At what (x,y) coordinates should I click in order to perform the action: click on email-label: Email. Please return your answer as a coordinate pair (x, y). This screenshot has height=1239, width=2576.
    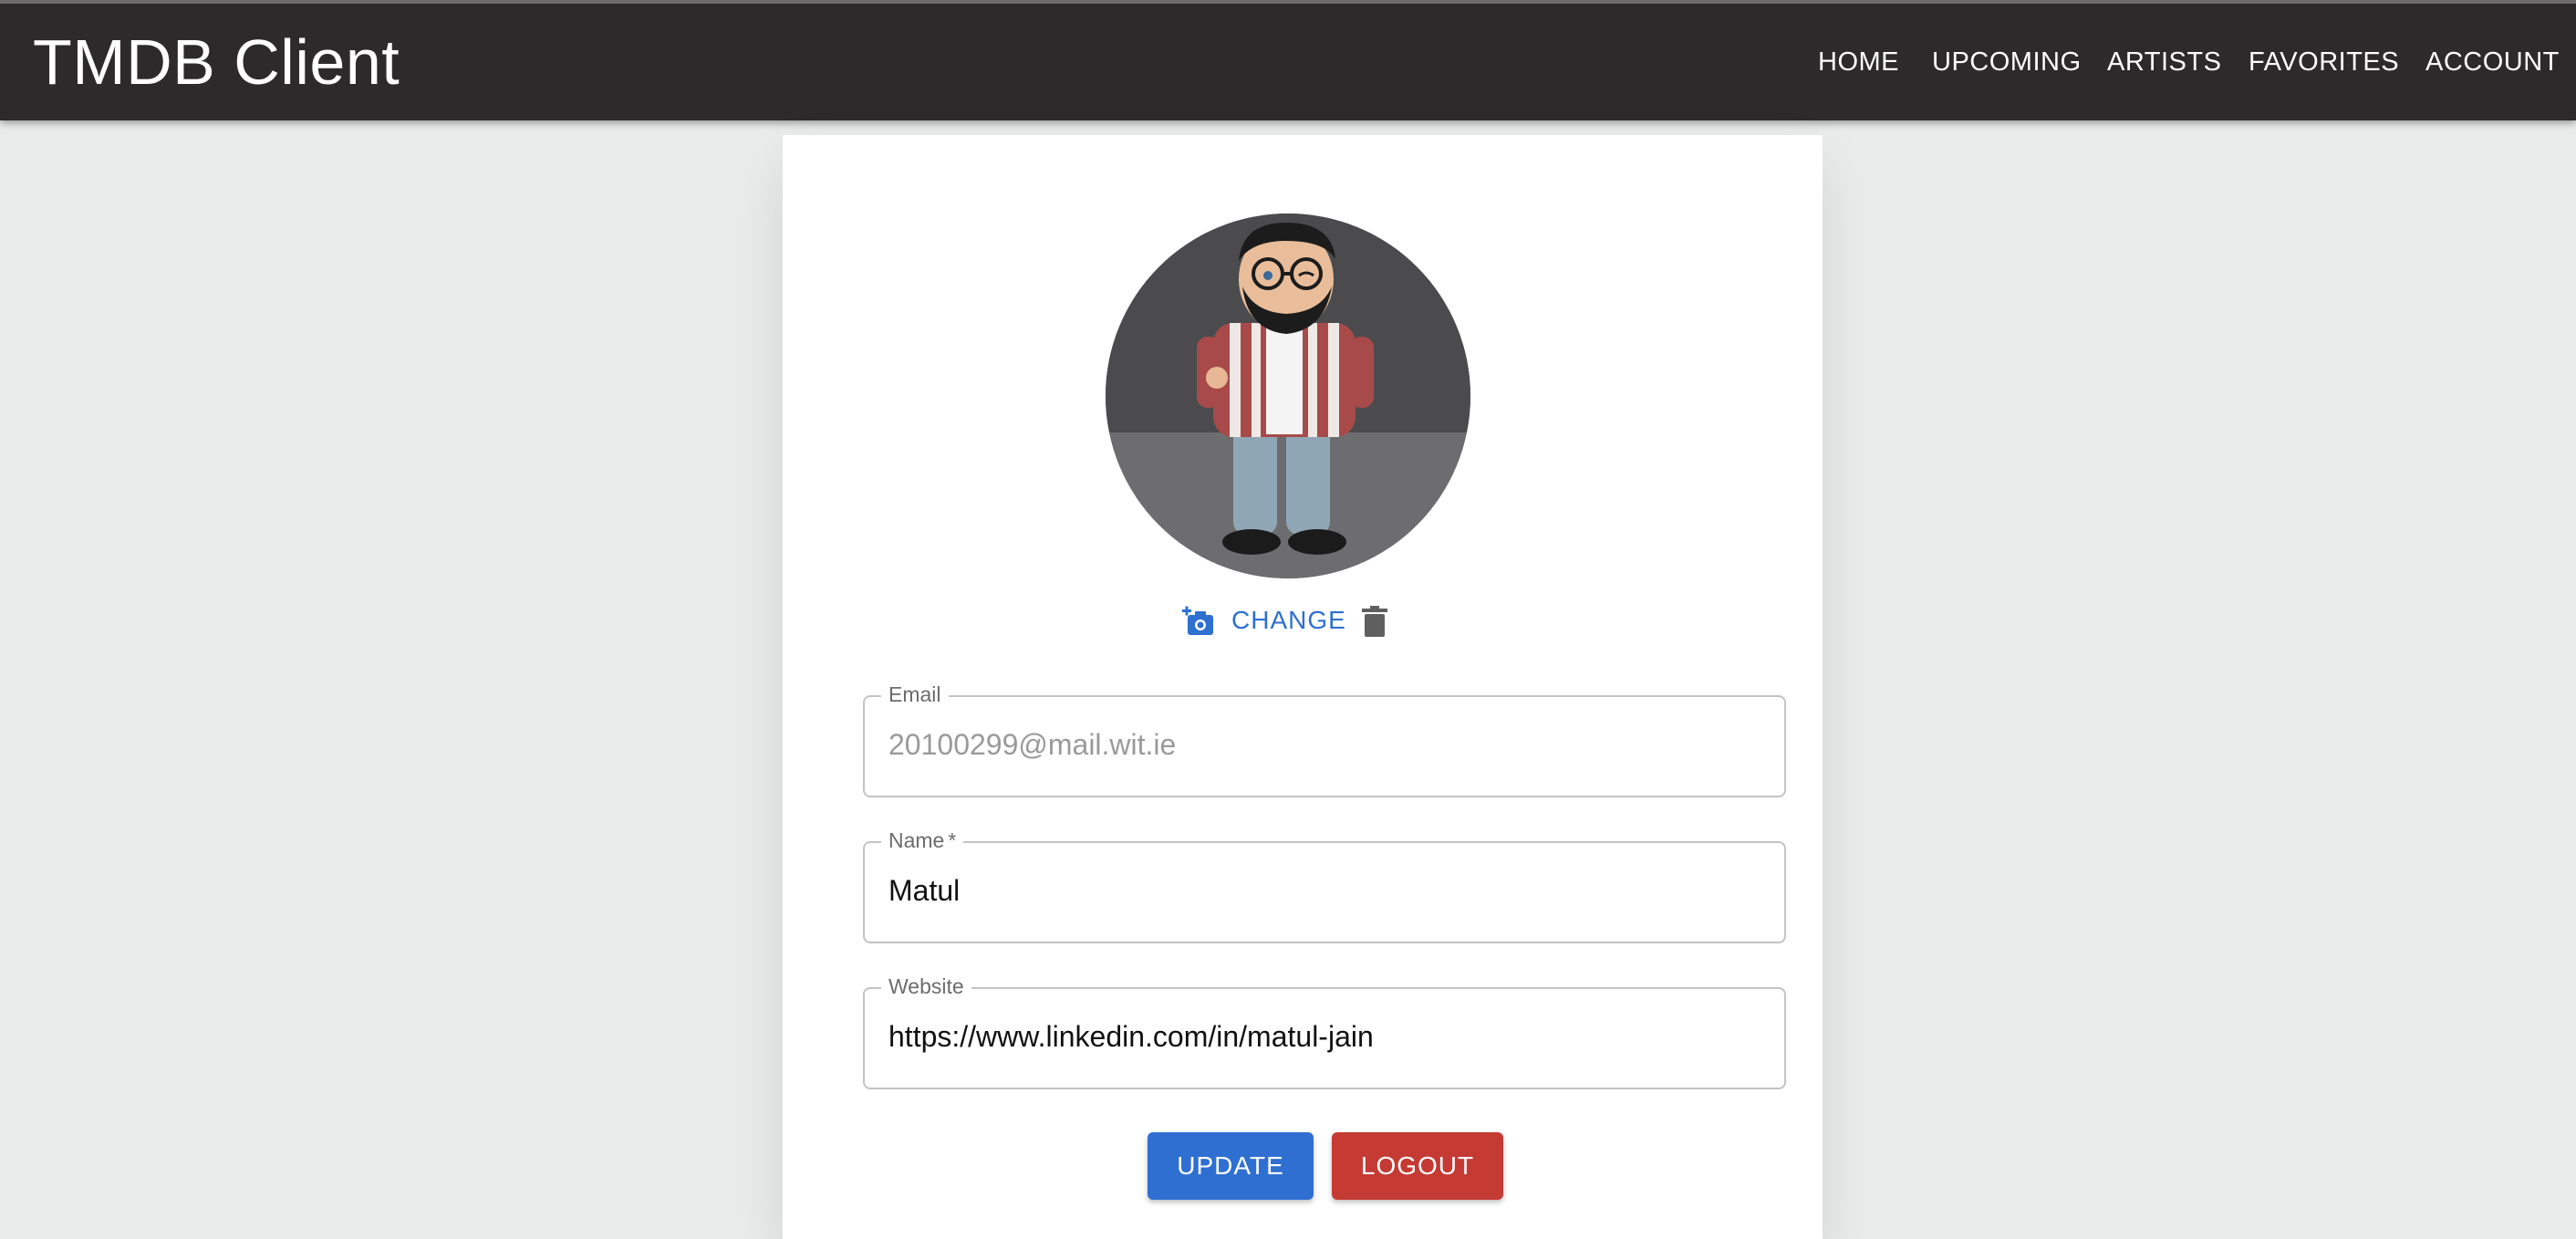
    Looking at the image, I should click on (915, 694).